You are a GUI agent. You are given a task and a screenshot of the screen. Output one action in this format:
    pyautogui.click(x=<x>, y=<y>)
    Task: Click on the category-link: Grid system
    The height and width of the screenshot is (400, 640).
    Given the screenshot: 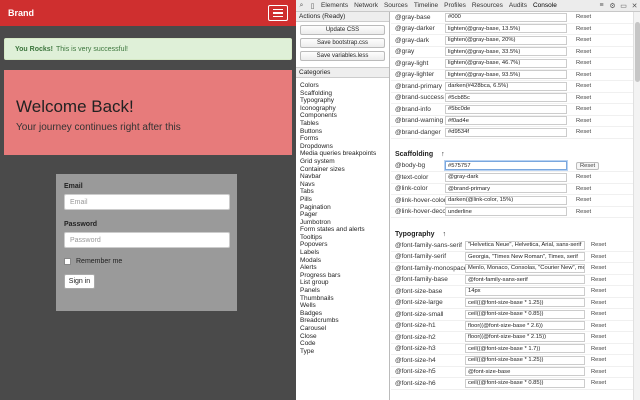 What is the action you would take?
    pyautogui.click(x=344, y=162)
    